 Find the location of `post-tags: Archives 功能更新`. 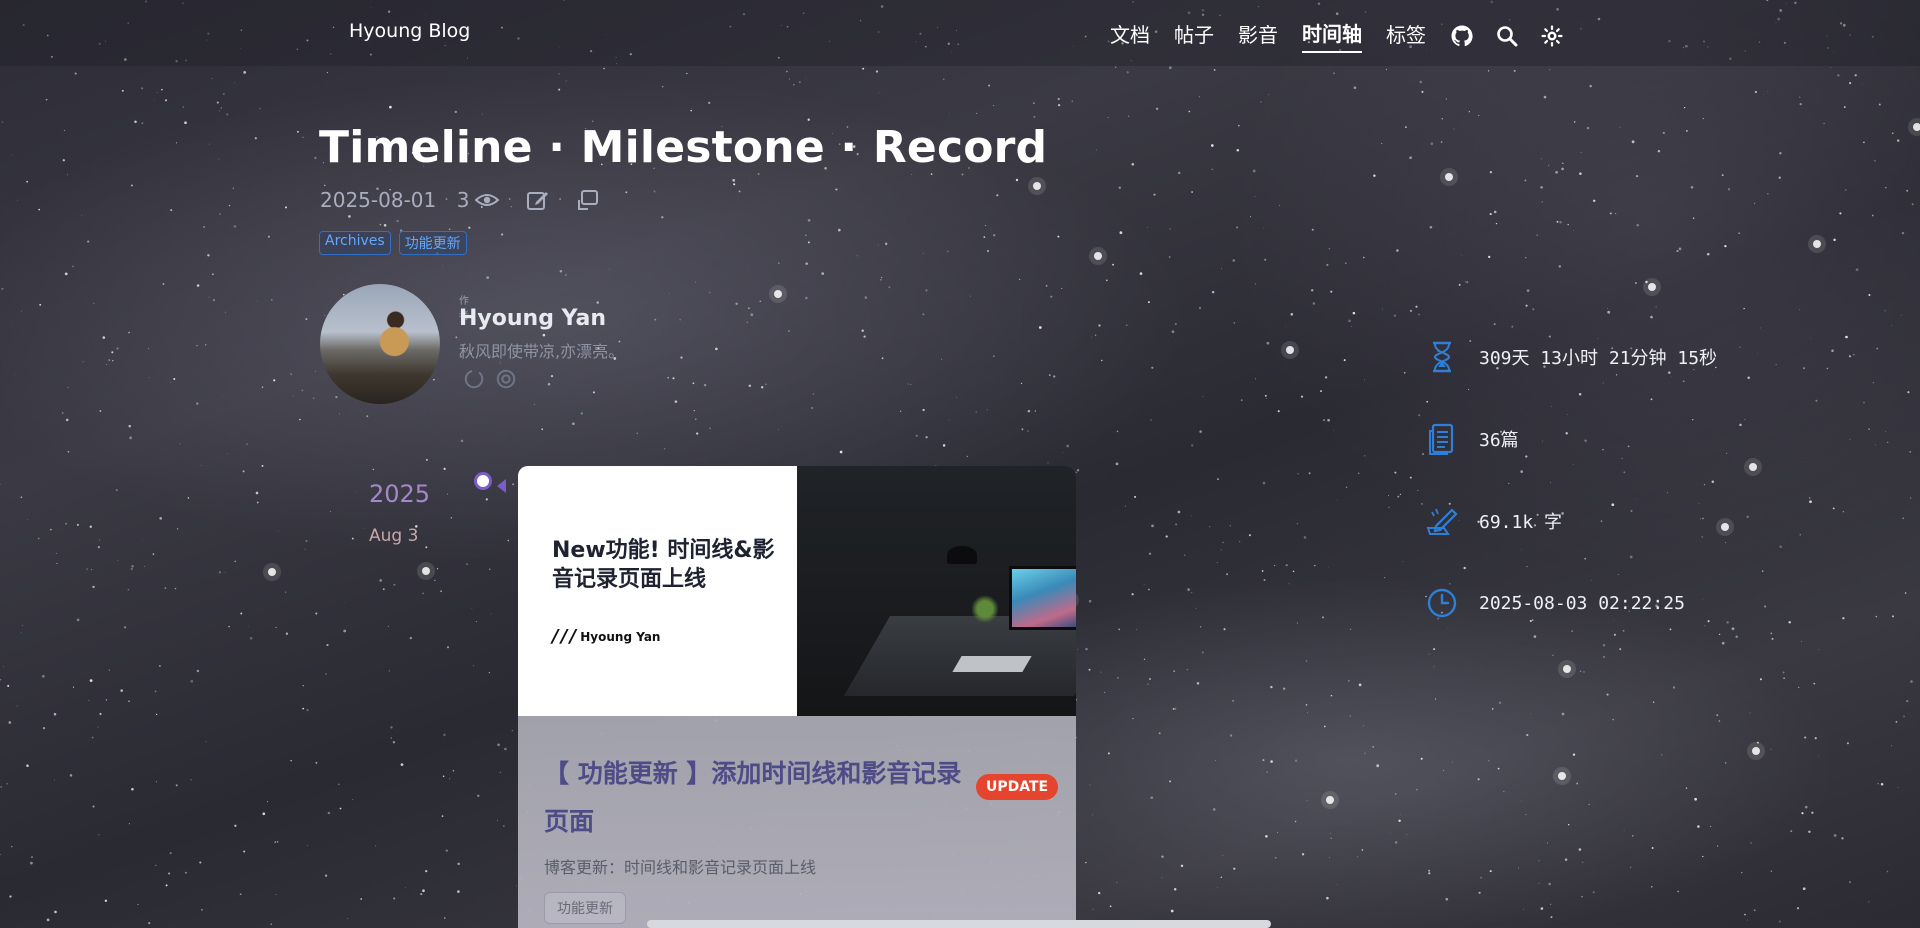

post-tags: Archives 功能更新 is located at coordinates (397, 243).